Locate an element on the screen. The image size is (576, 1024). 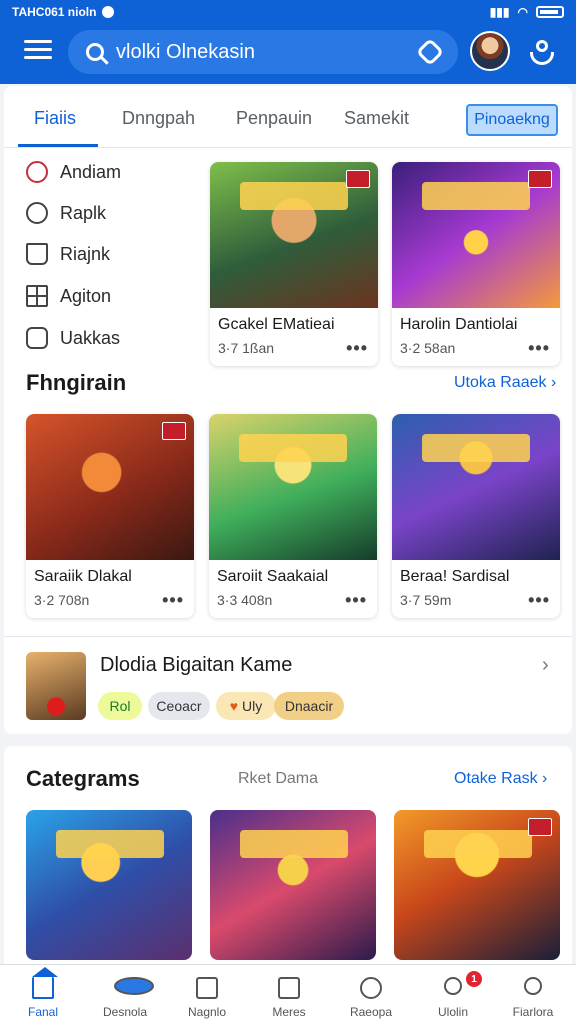
chevron-right-icon: › is located at coordinates (545, 665).